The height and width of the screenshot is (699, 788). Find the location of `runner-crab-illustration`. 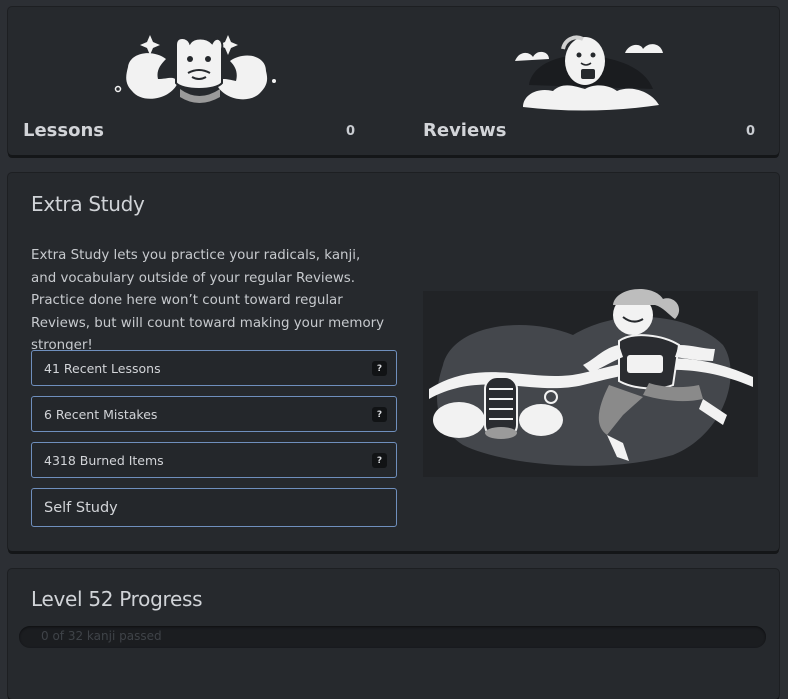

runner-crab-illustration is located at coordinates (590, 382).